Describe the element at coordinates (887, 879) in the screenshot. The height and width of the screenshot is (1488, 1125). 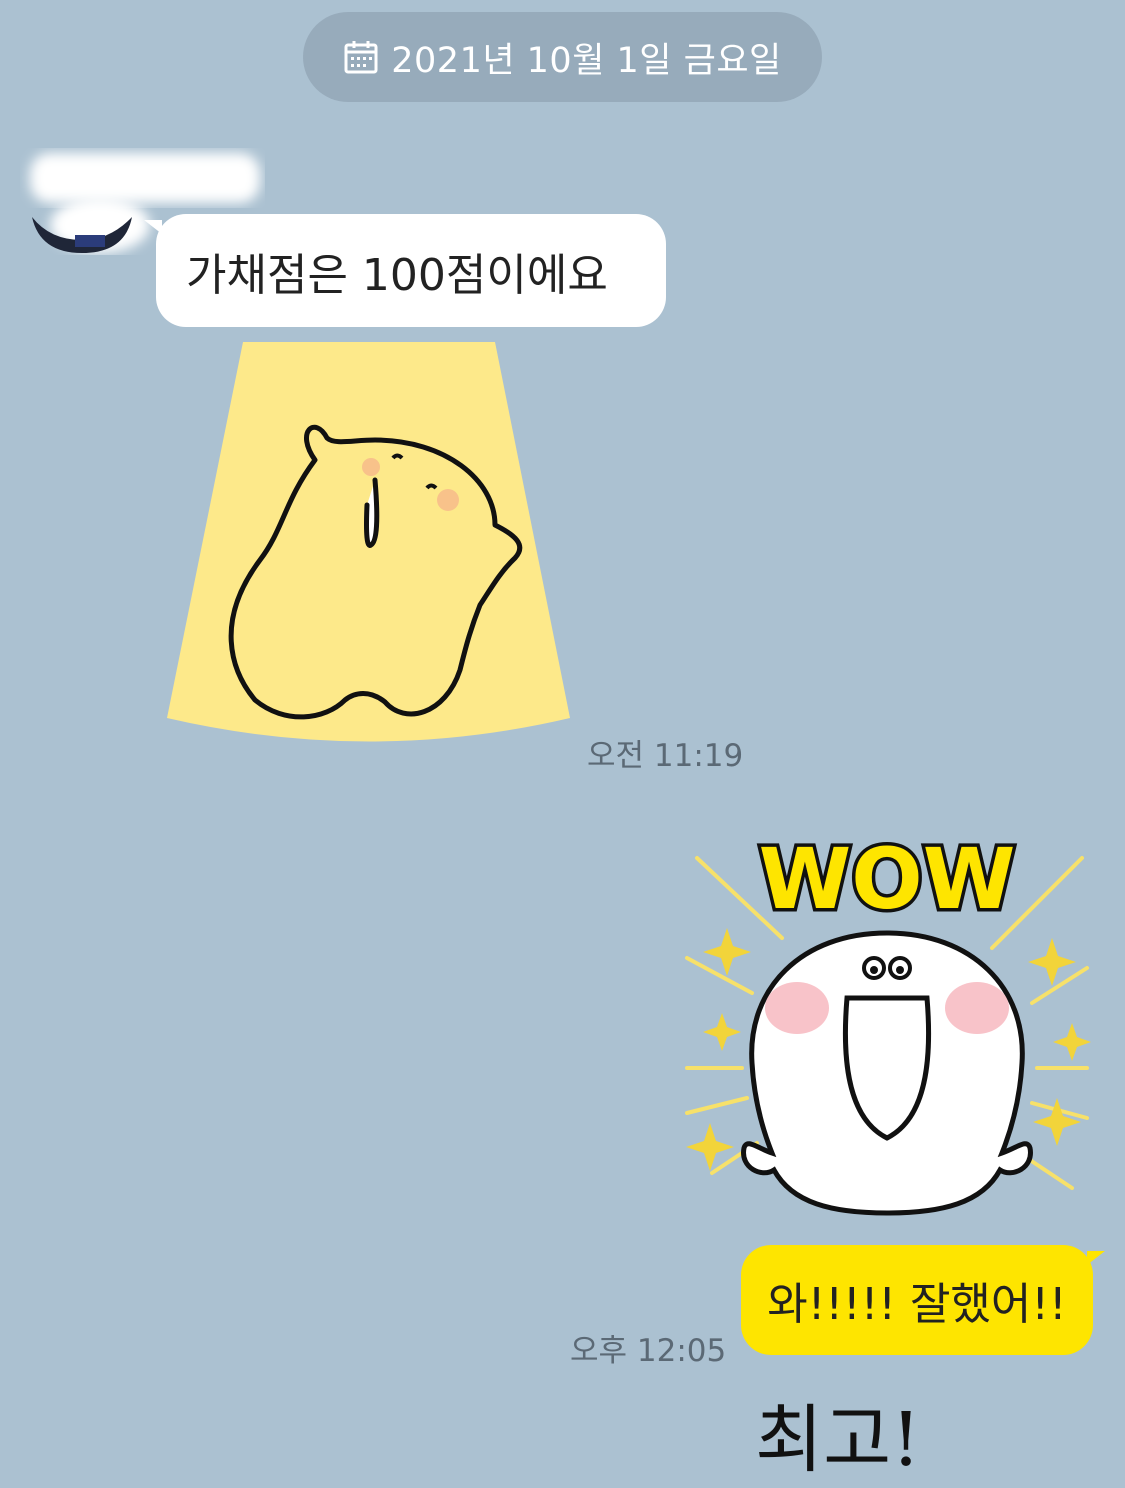
I see `wow-sticker-text: WOW` at that location.